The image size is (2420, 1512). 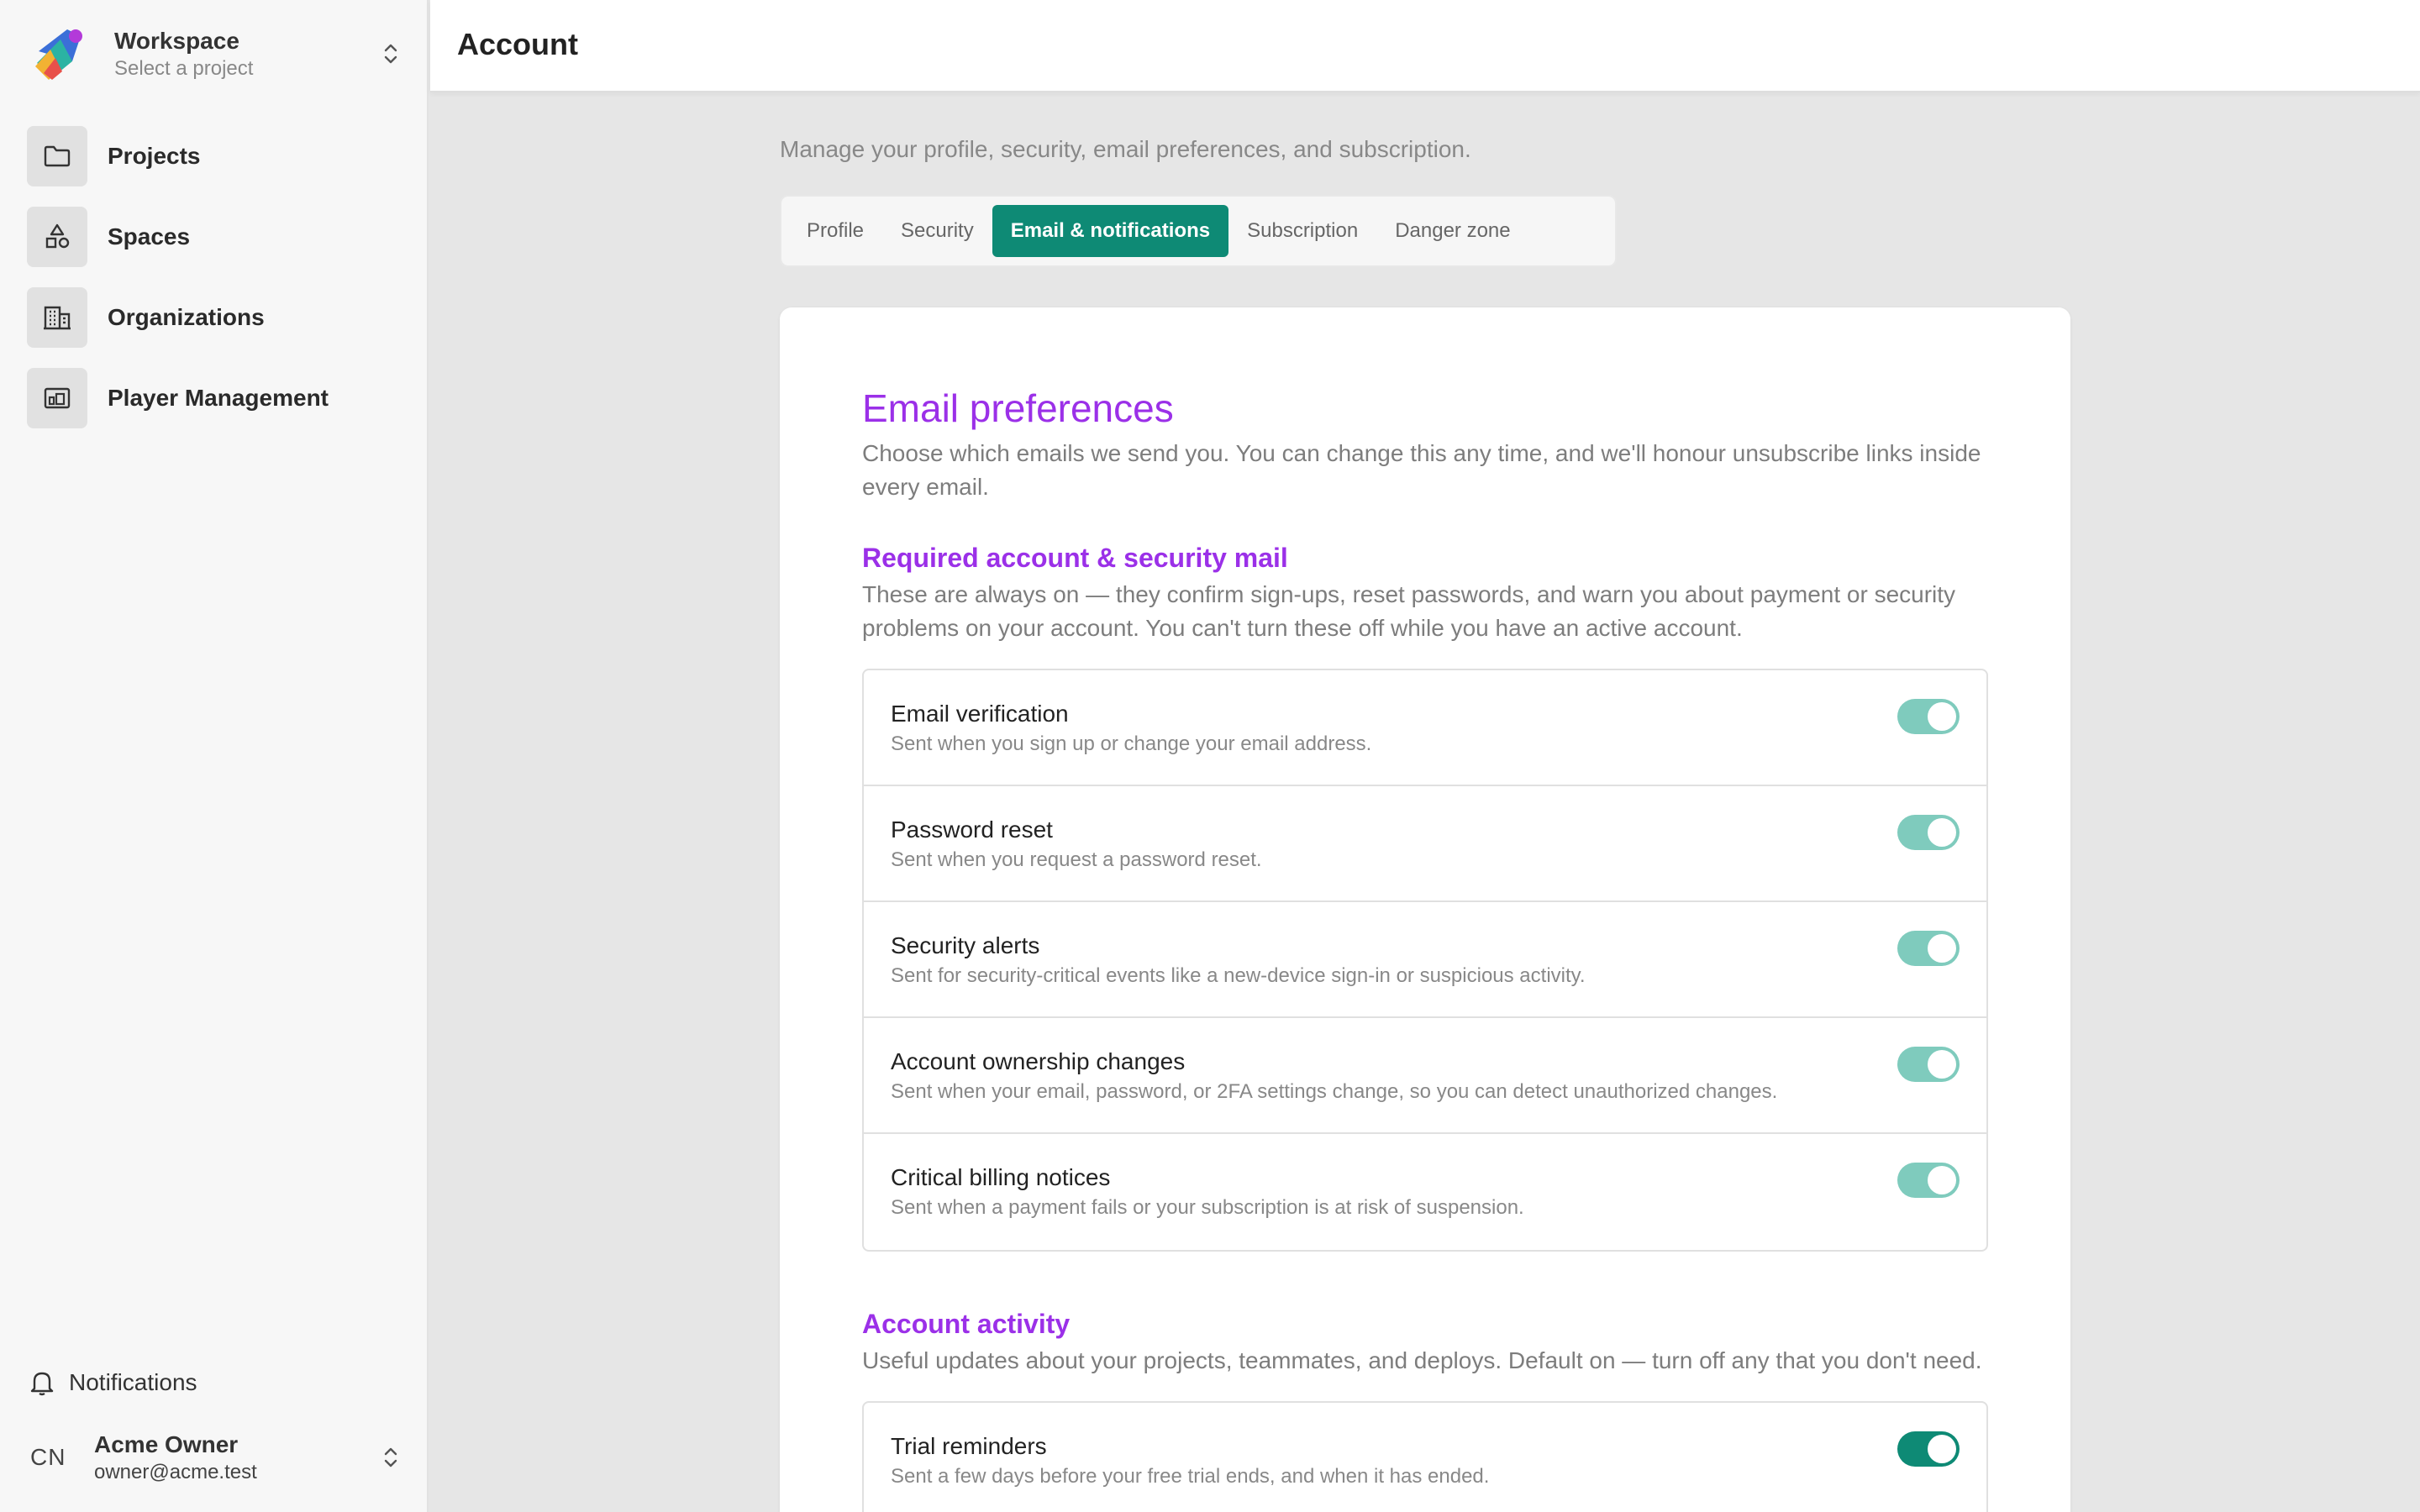 I want to click on account-activity-title: Account activity, so click(x=966, y=1324).